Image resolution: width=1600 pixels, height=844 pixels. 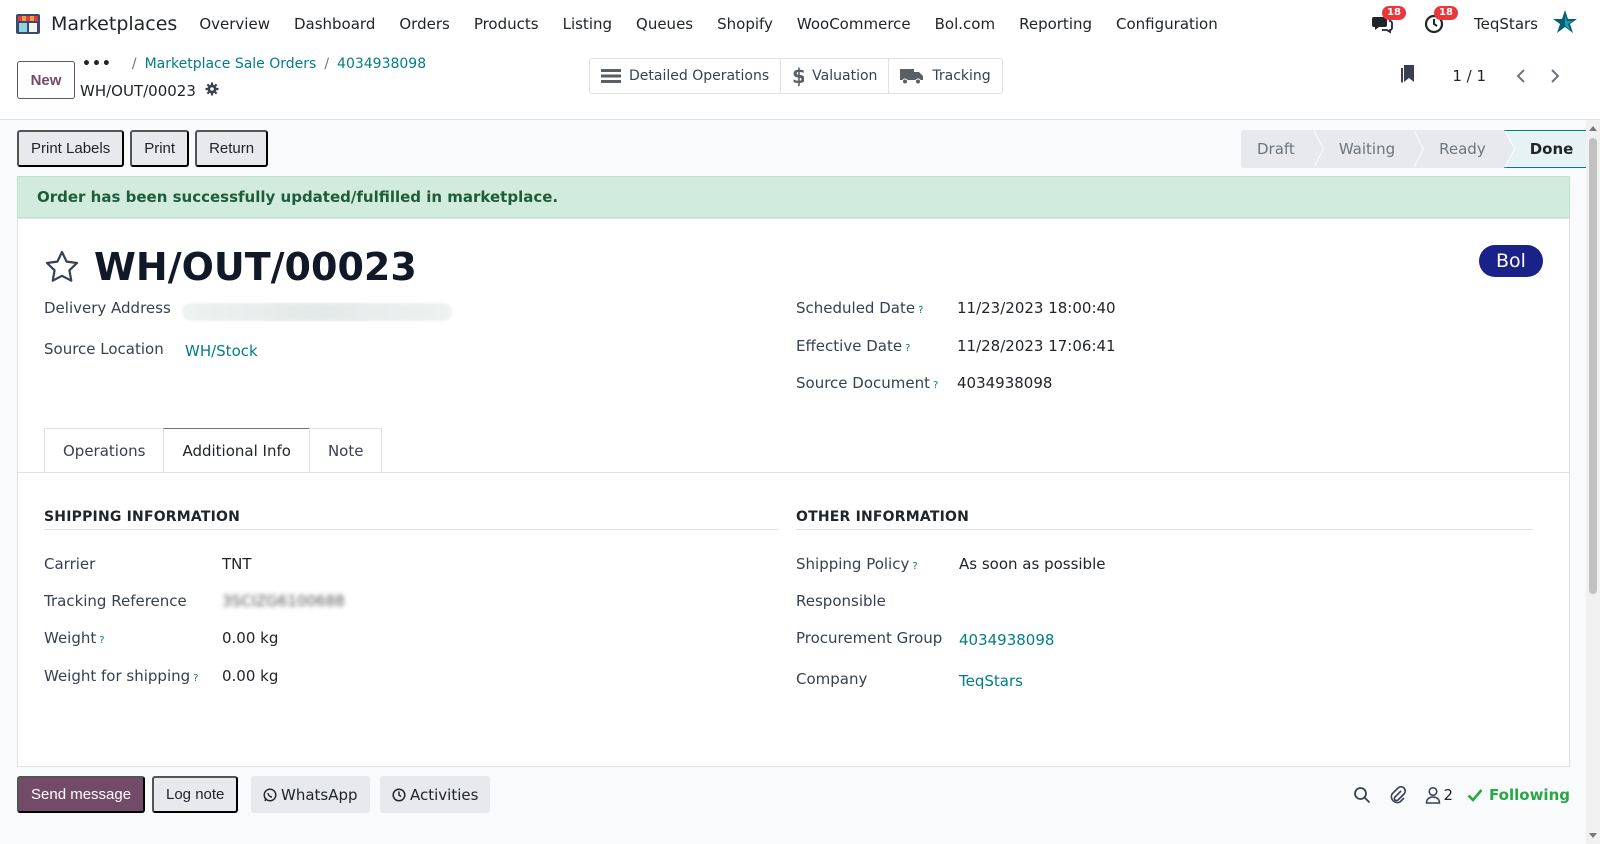 I want to click on messages-icon: 18, so click(x=1388, y=21).